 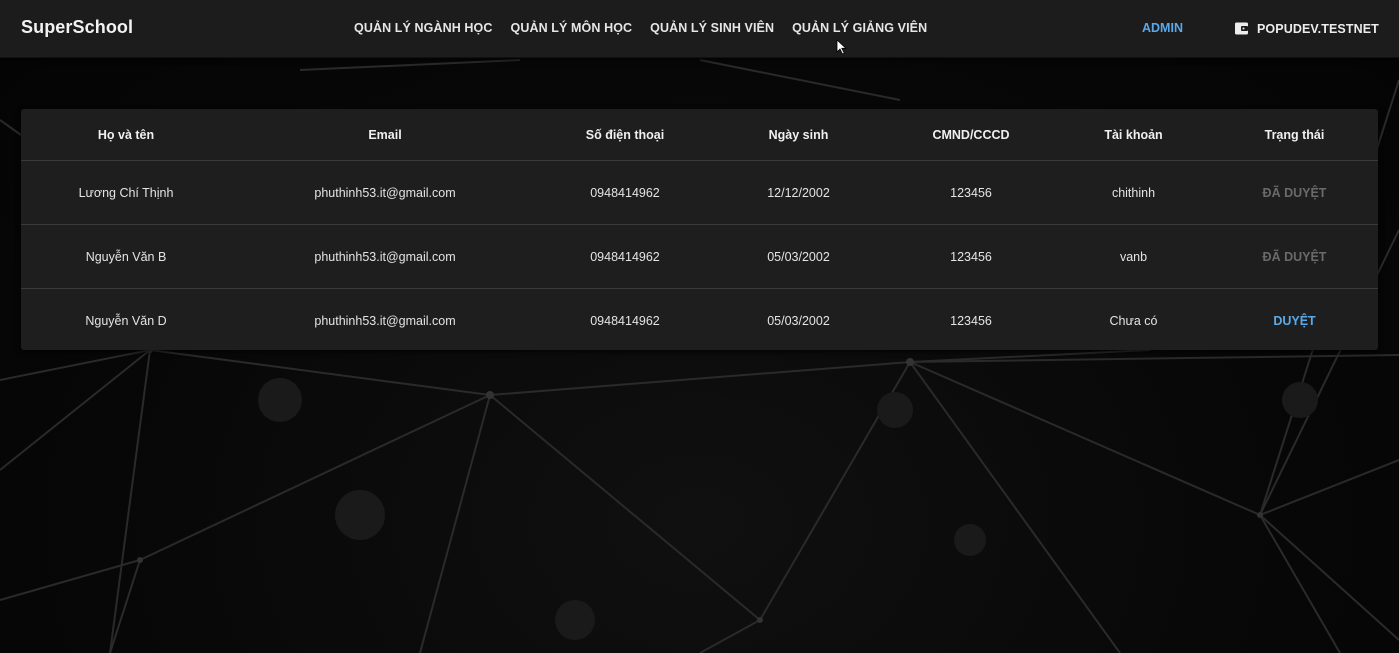 I want to click on column-header-name: Họ và tên, so click(x=126, y=135).